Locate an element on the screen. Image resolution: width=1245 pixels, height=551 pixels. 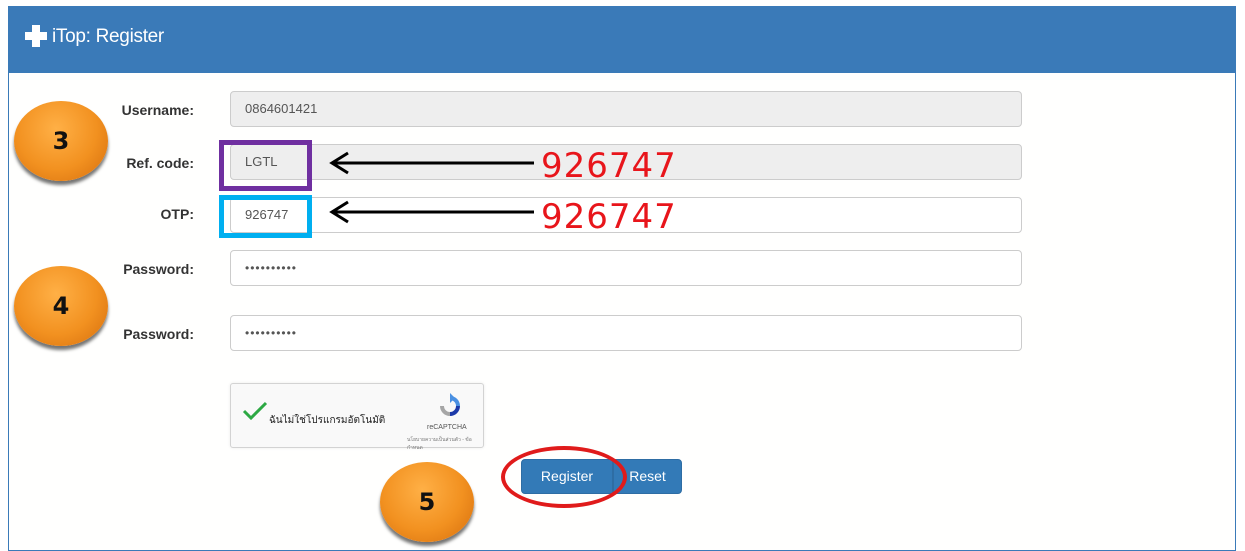
panel-header: iTop: Register is located at coordinates (622, 39).